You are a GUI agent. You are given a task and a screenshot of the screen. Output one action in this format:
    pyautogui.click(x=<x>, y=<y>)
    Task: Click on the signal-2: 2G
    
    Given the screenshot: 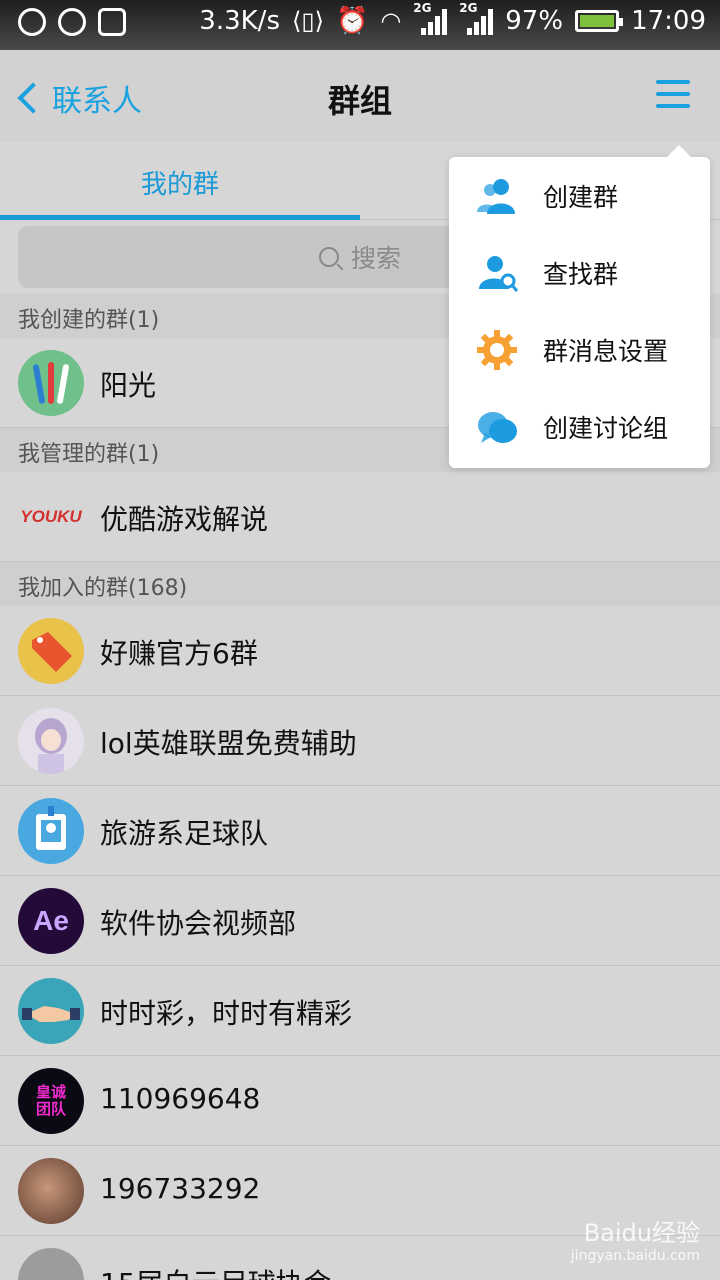 What is the action you would take?
    pyautogui.click(x=476, y=18)
    